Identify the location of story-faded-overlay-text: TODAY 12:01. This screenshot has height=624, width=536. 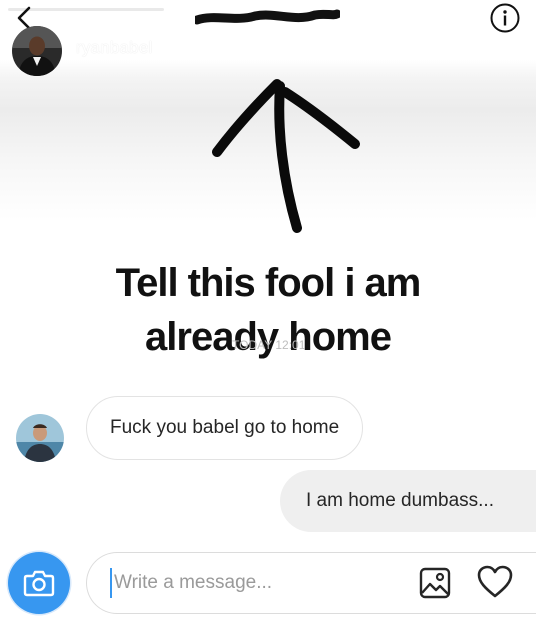
(269, 345).